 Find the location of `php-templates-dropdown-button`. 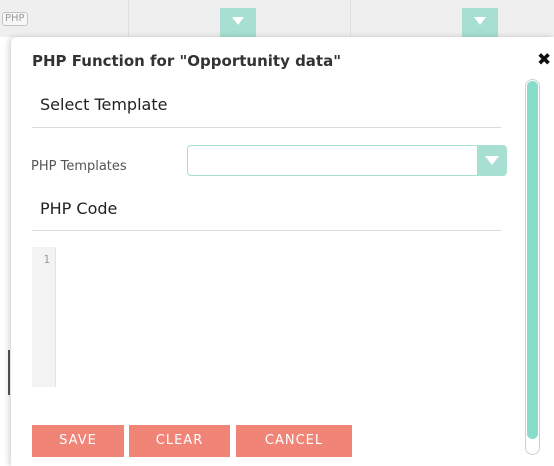

php-templates-dropdown-button is located at coordinates (491, 160).